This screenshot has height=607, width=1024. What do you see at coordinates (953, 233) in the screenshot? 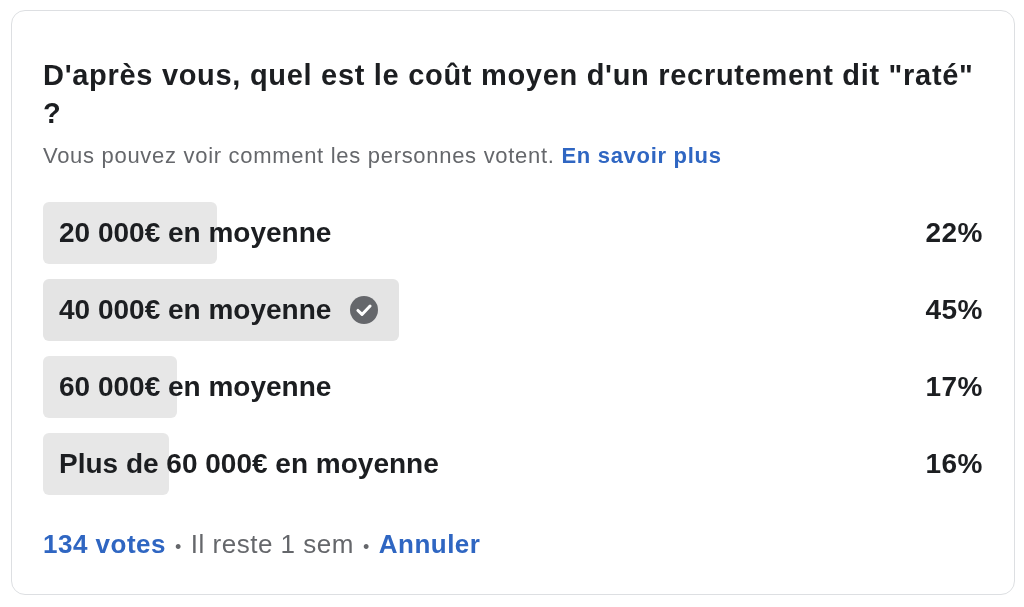
I see `vote-percentage: 22%` at bounding box center [953, 233].